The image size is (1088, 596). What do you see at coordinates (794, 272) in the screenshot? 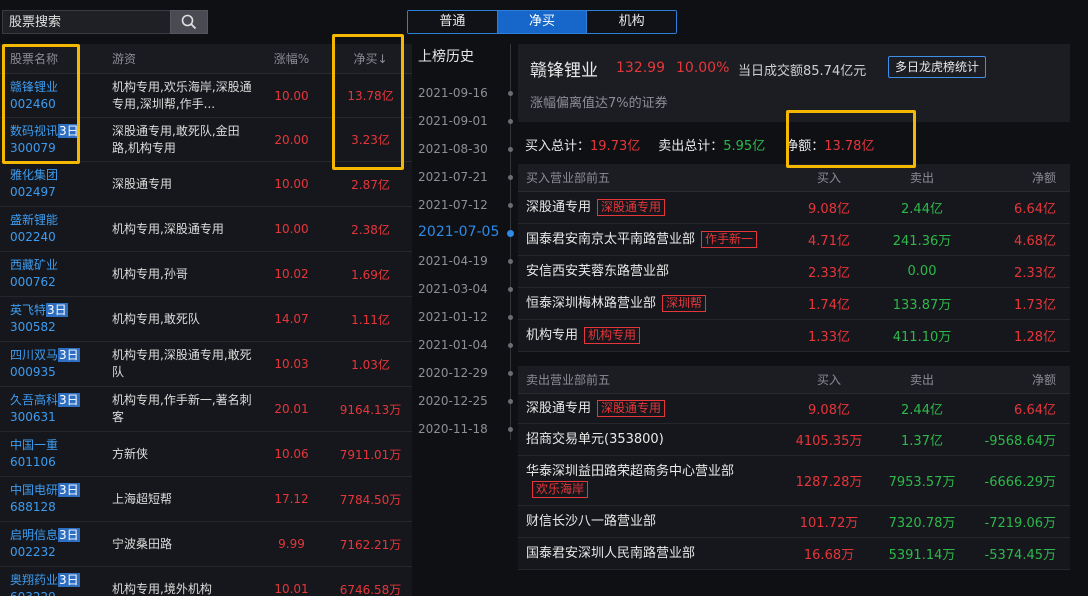
I see `broker-row: 安信西安芙蓉东路营业部 2.33亿 0.00 2.33亿` at bounding box center [794, 272].